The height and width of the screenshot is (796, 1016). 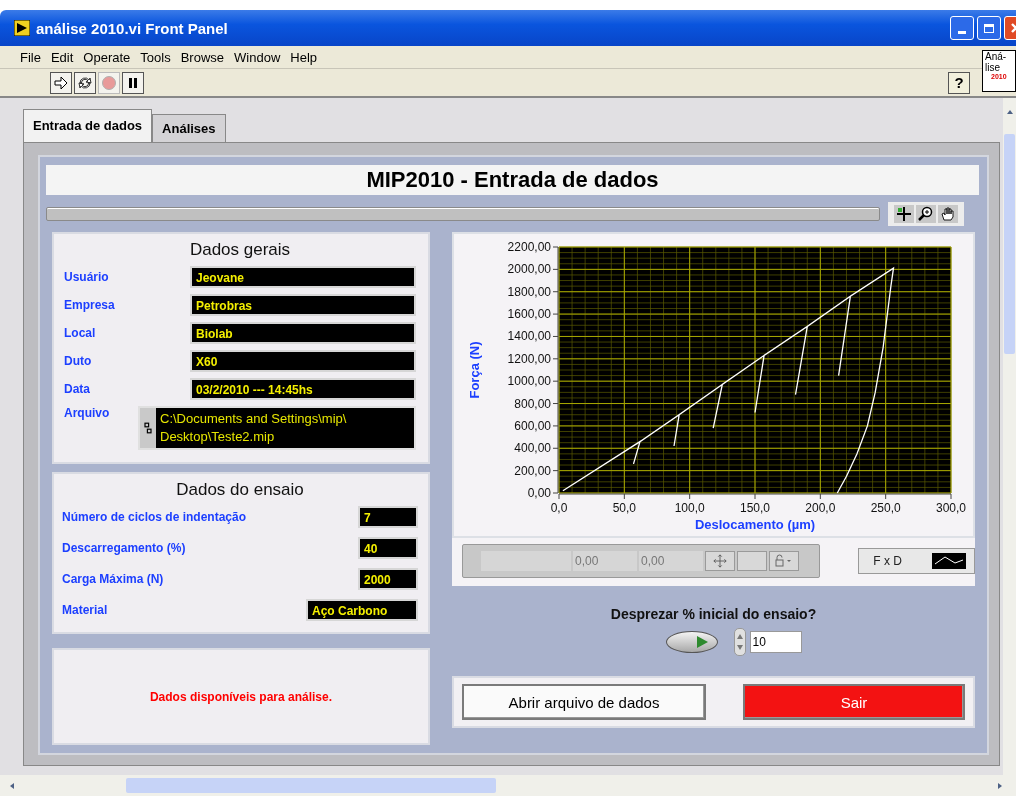 What do you see at coordinates (529, 291) in the screenshot?
I see `axis-tick-label: 1800,00` at bounding box center [529, 291].